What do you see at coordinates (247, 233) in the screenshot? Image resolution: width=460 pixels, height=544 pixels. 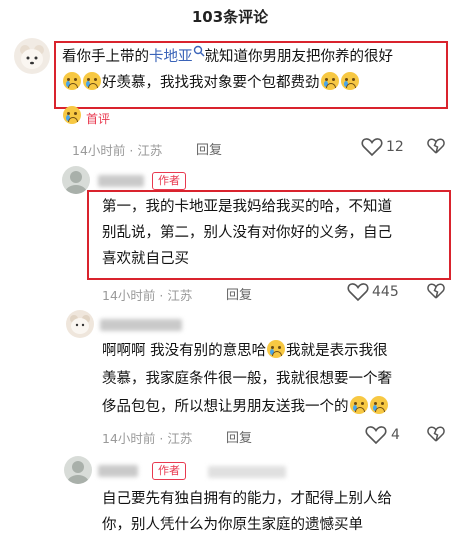 I see `comment-text: 别乱说，第二，别人没有对你好的义务，自己` at bounding box center [247, 233].